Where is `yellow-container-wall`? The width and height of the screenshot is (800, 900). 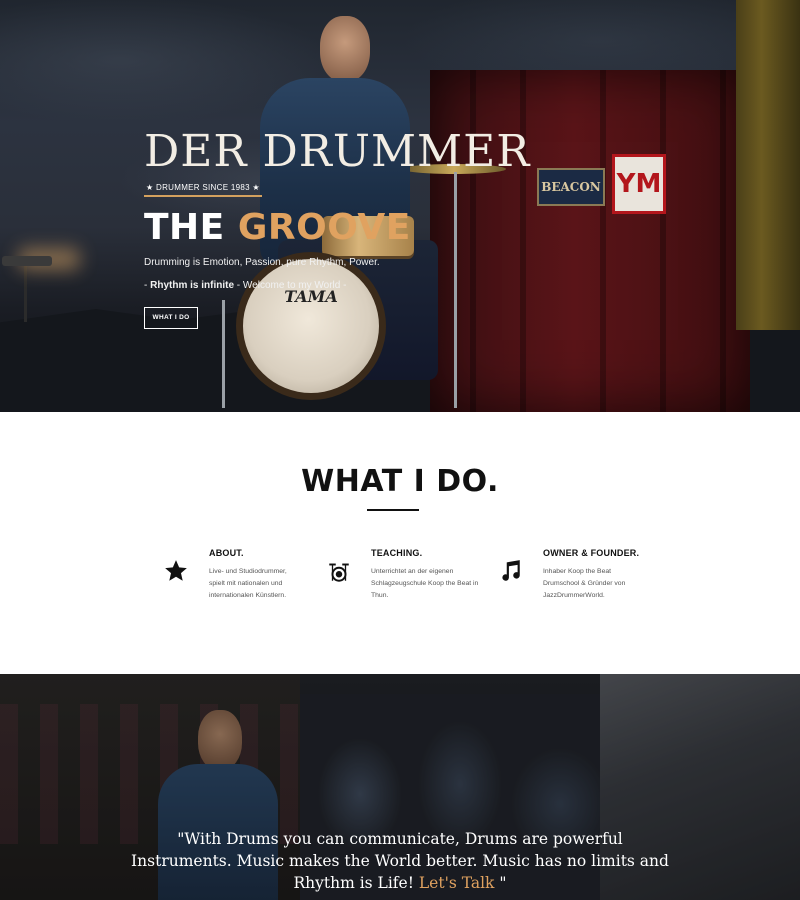
yellow-container-wall is located at coordinates (768, 165).